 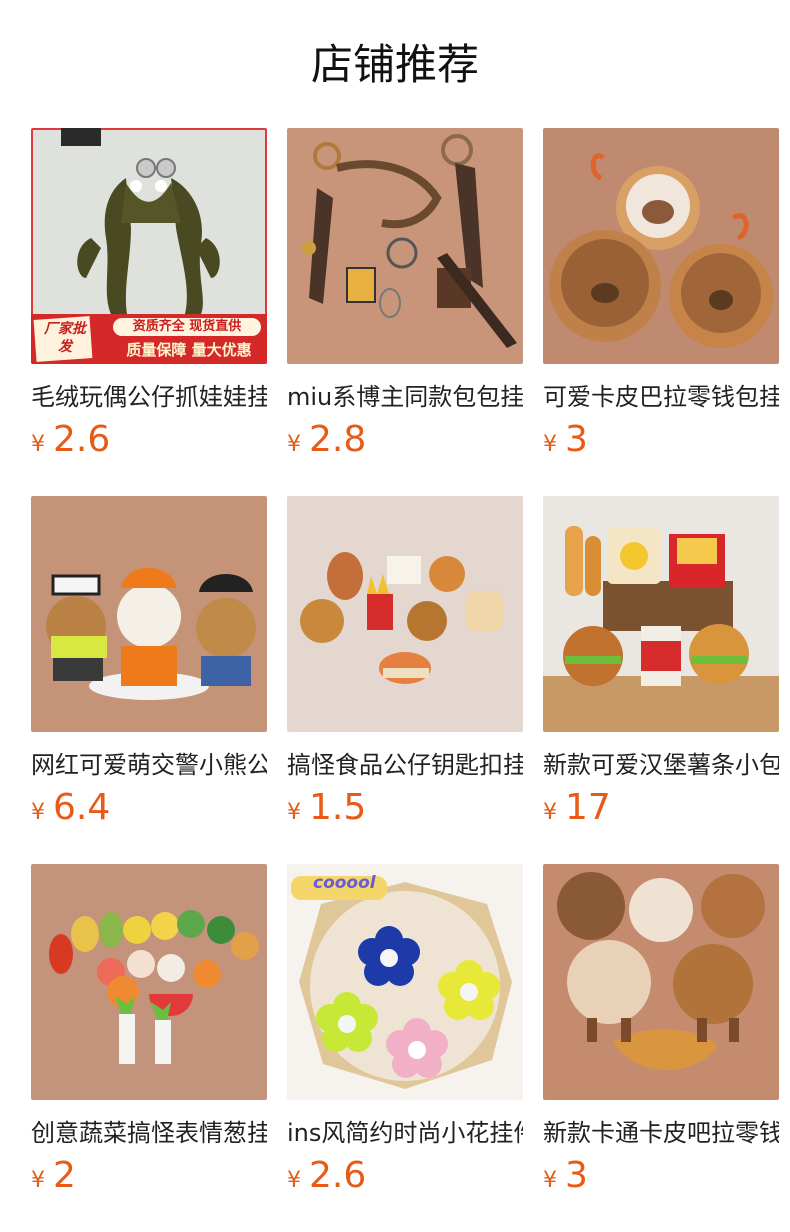 I want to click on promo-line-1: 资质齐全 现货直供, so click(x=187, y=326).